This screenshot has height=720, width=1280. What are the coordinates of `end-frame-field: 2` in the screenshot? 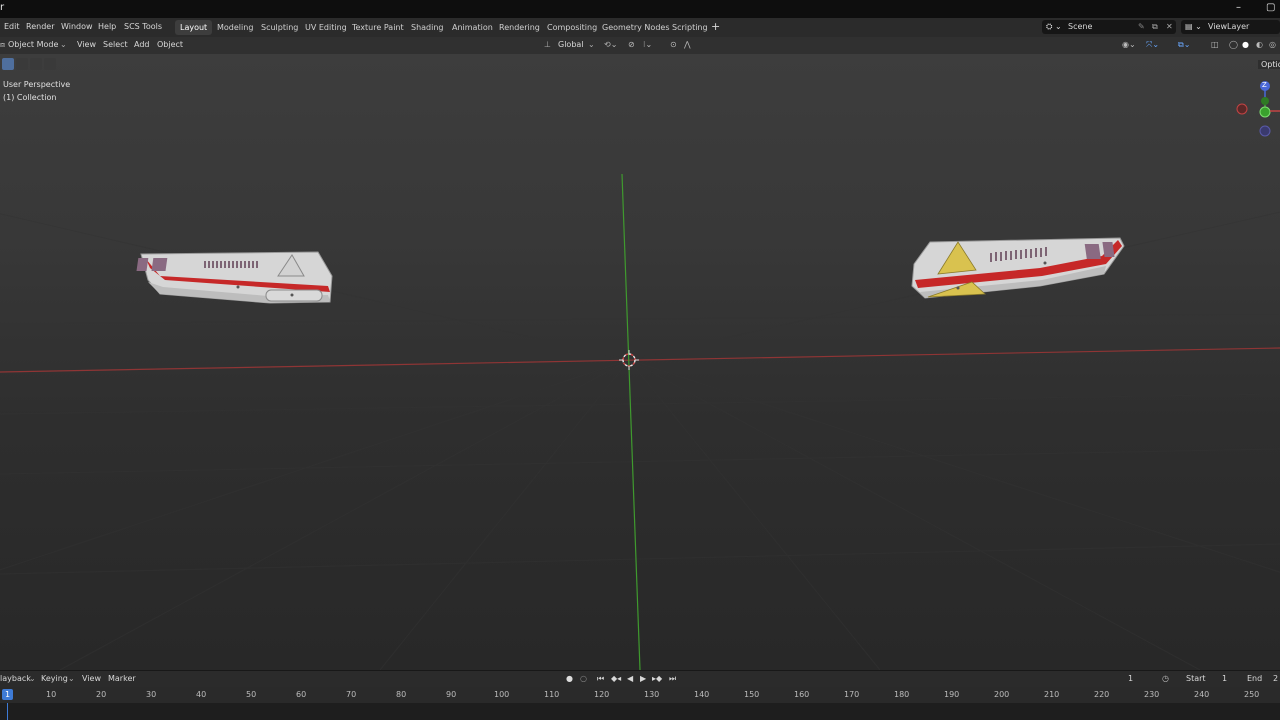 It's located at (1275, 678).